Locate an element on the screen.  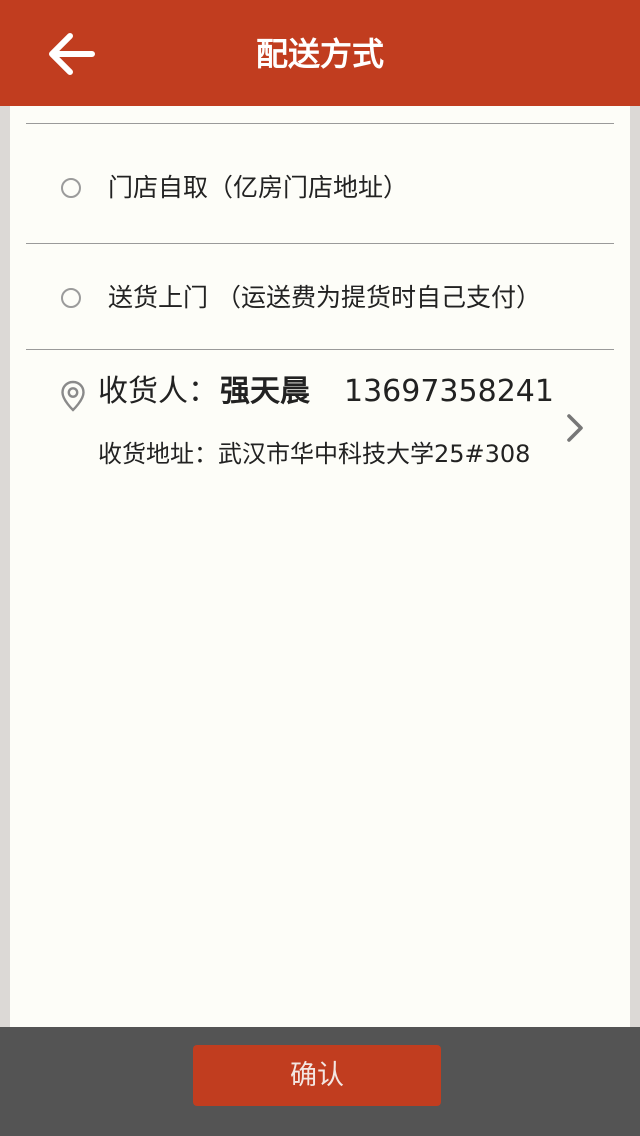
page-title: 配送方式 is located at coordinates (319, 54).